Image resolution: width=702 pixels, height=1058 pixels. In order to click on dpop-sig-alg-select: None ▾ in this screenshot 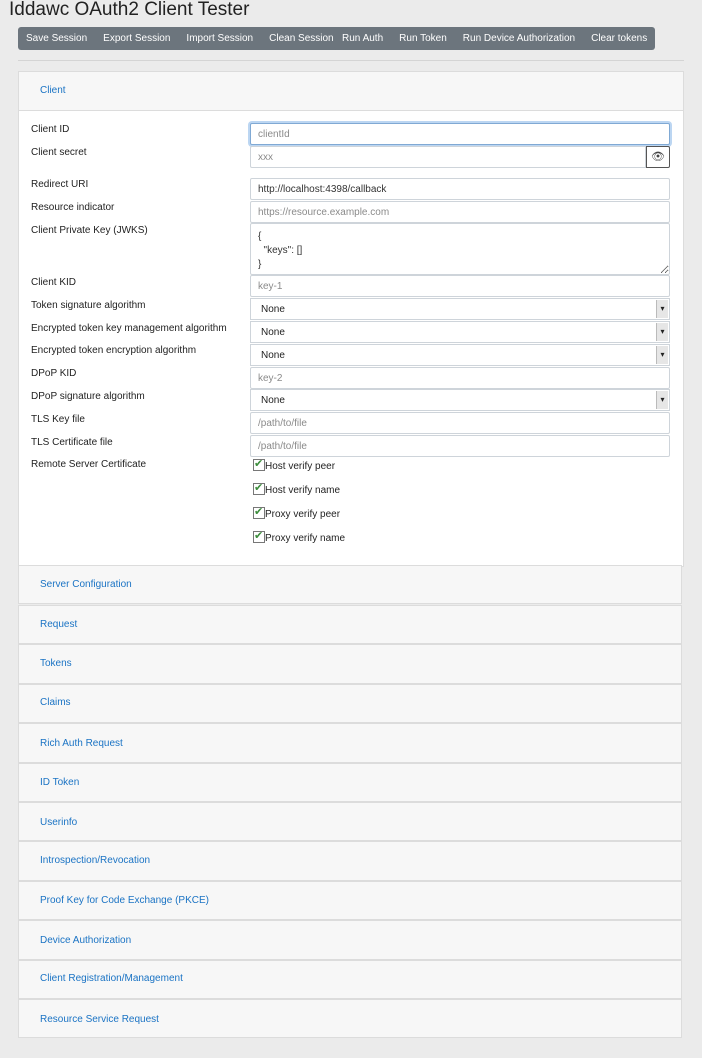, I will do `click(460, 400)`.